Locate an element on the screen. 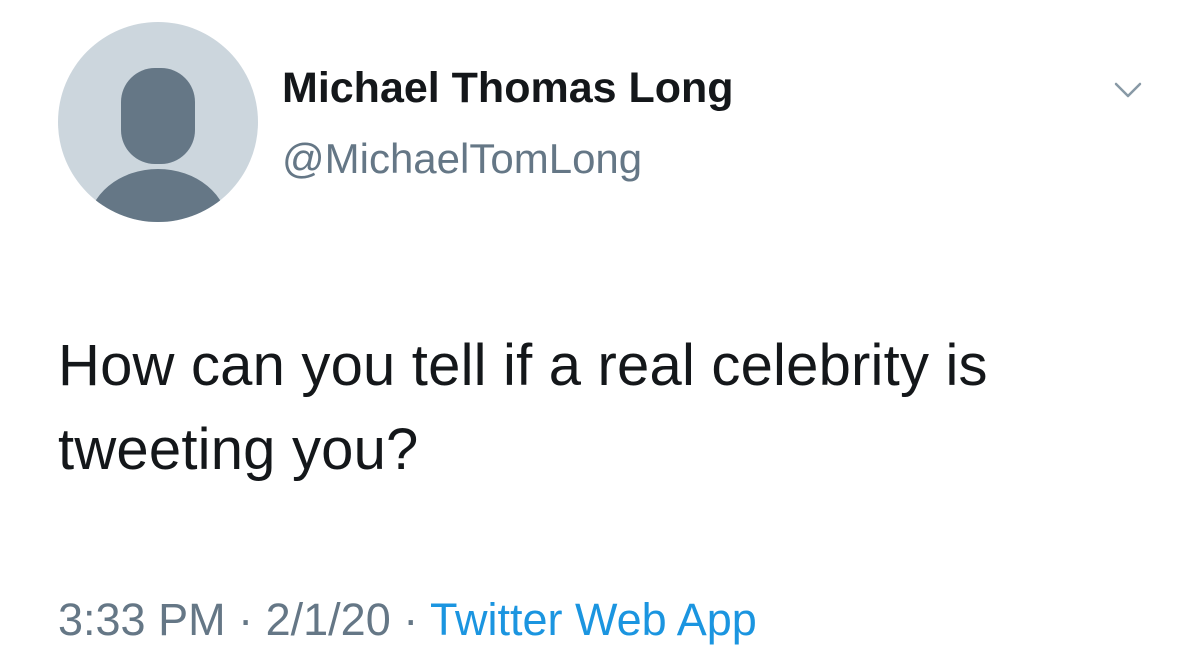  default-profile-avatar-icon is located at coordinates (158, 122).